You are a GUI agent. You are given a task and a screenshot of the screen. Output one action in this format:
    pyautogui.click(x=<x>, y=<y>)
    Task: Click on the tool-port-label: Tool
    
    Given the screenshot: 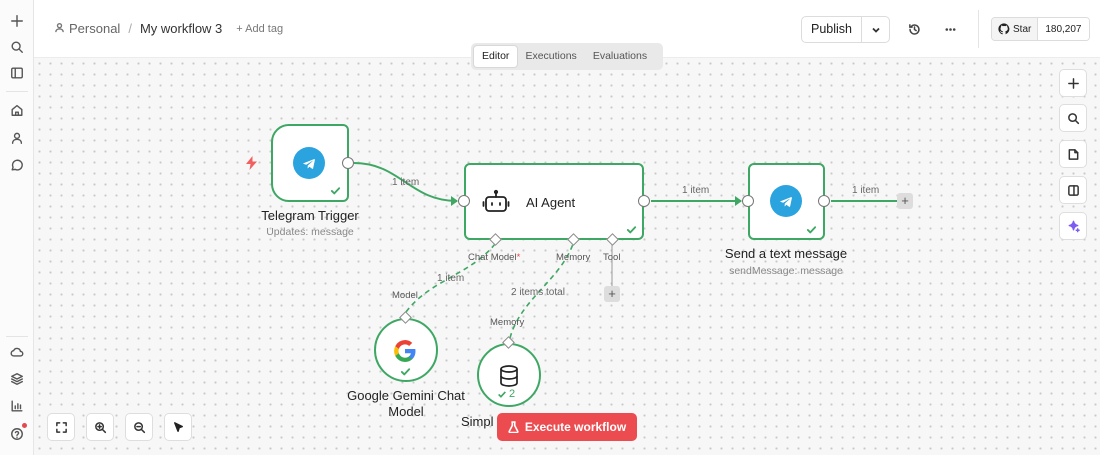 What is the action you would take?
    pyautogui.click(x=612, y=257)
    